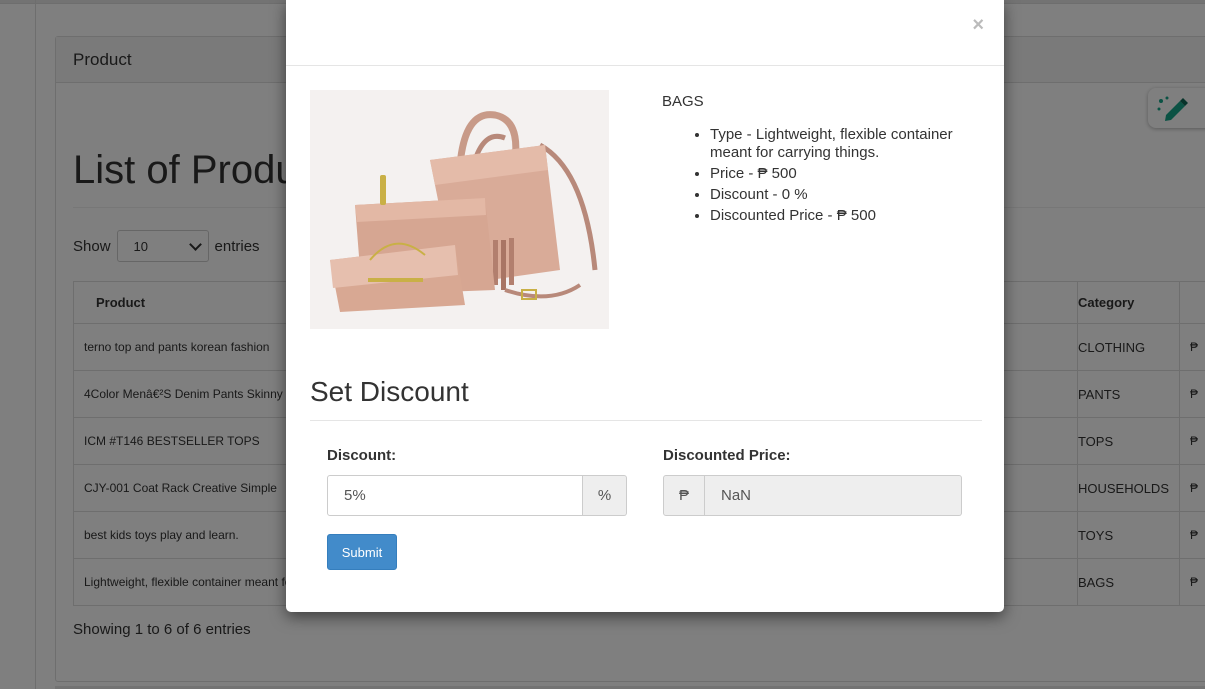 The width and height of the screenshot is (1205, 689). I want to click on product-name: BAGS, so click(683, 101).